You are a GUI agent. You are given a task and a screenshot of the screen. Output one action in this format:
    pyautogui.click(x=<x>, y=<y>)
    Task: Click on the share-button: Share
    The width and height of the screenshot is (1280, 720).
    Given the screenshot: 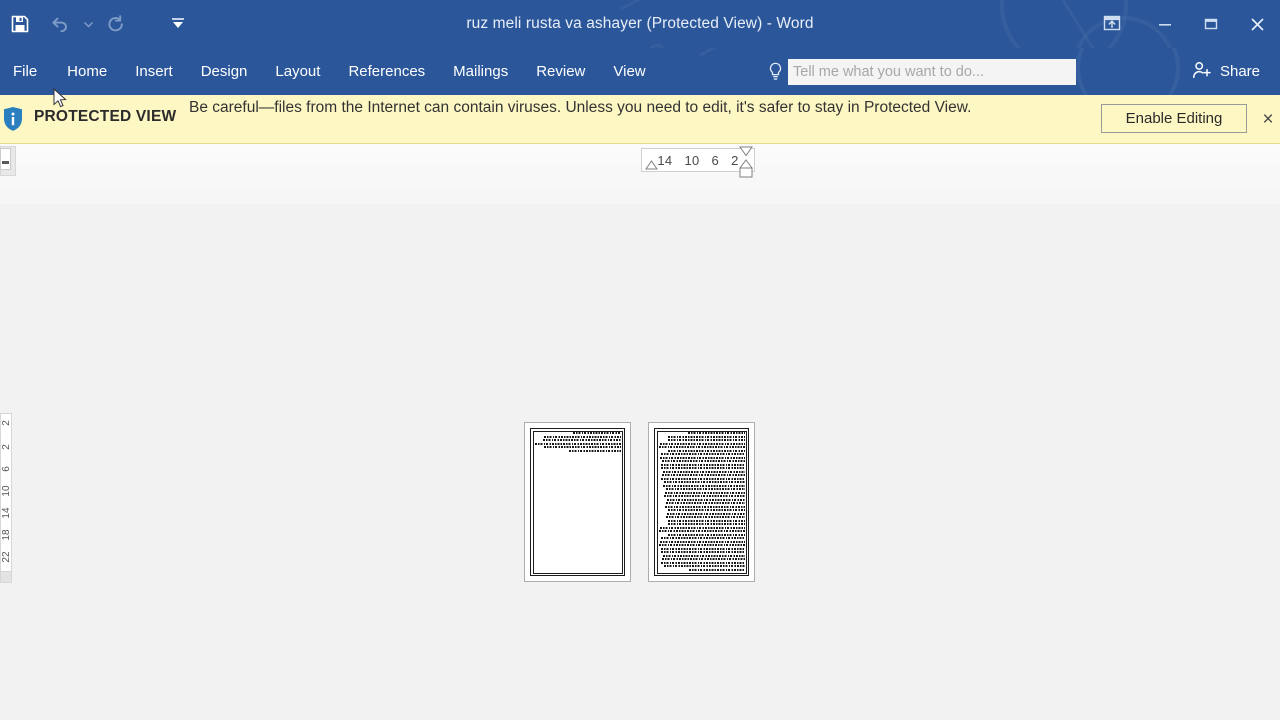 What is the action you would take?
    pyautogui.click(x=1226, y=71)
    